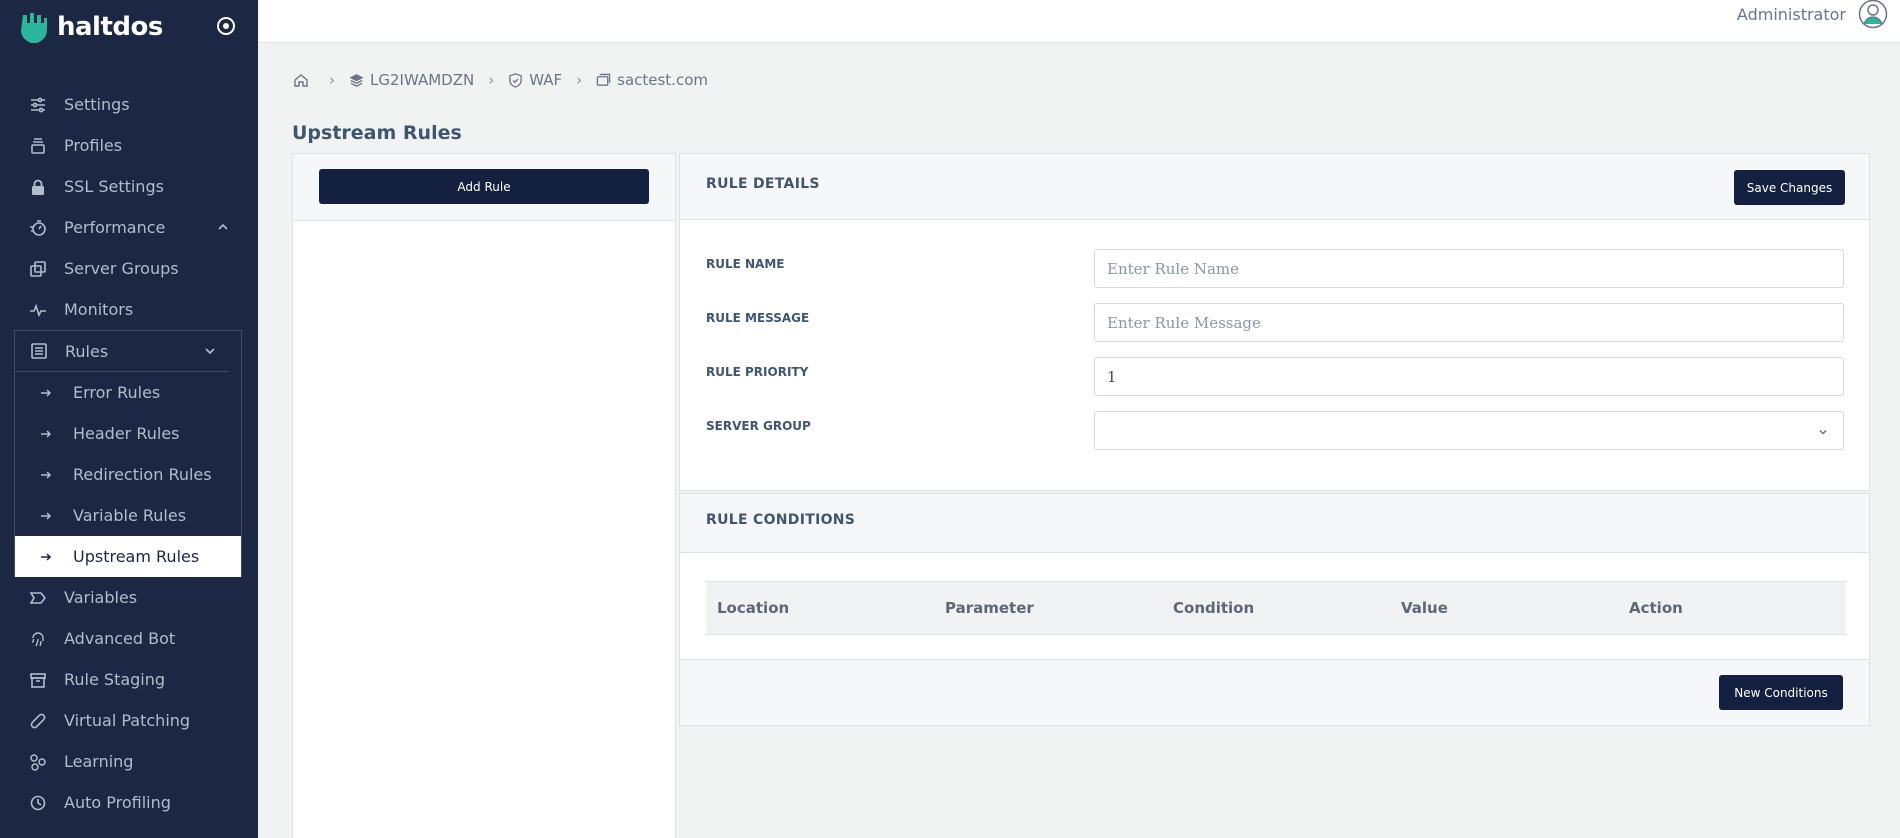 The image size is (1900, 838). What do you see at coordinates (38, 680) in the screenshot?
I see `archive-icon` at bounding box center [38, 680].